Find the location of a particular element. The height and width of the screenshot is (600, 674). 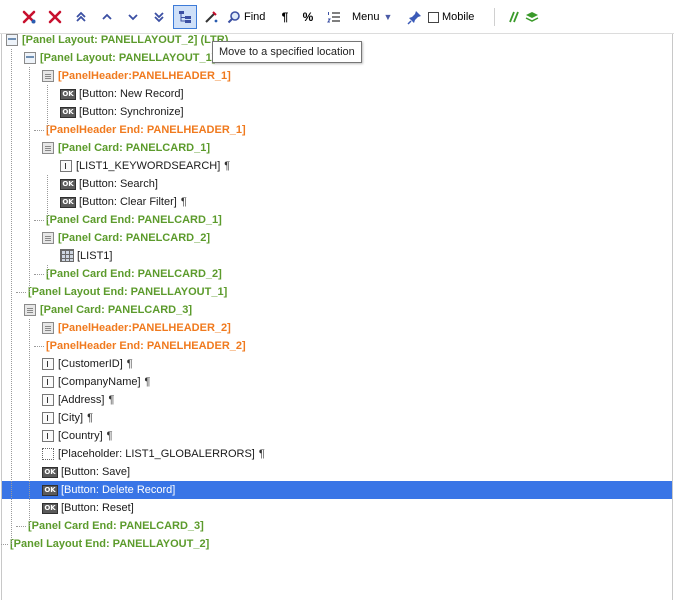

find-button: Find is located at coordinates (249, 17).